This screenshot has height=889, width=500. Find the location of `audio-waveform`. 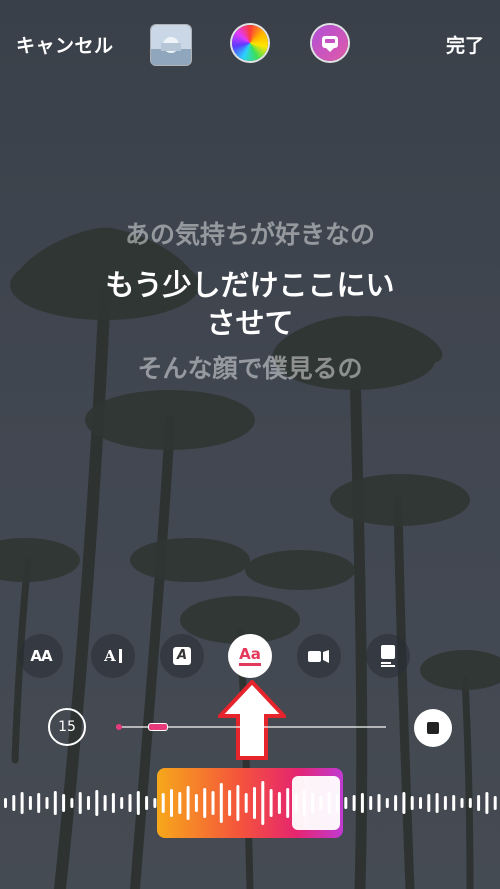

audio-waveform is located at coordinates (250, 803).